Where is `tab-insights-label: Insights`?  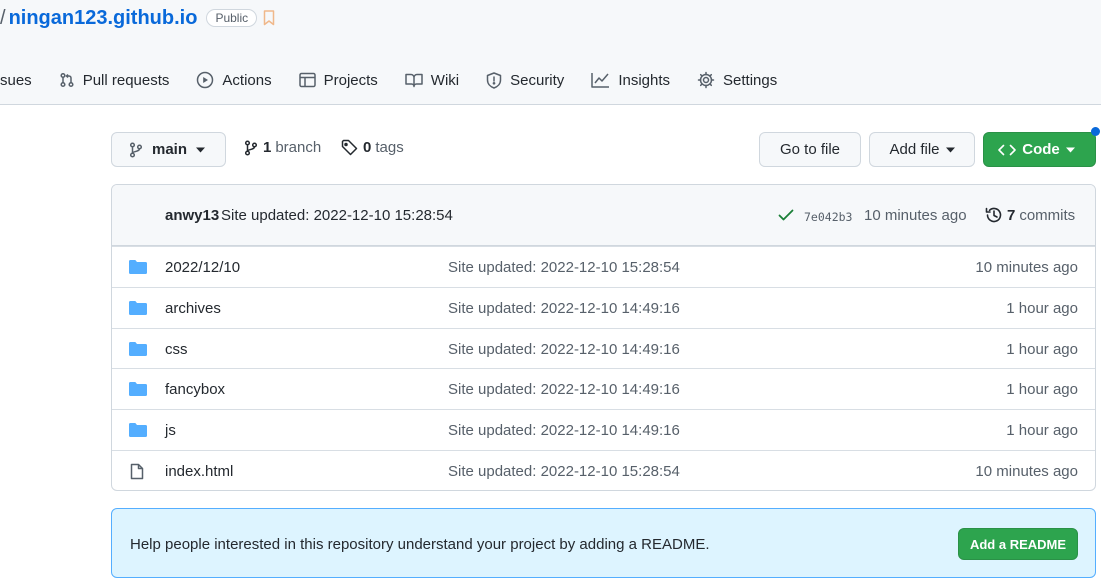 tab-insights-label: Insights is located at coordinates (644, 80).